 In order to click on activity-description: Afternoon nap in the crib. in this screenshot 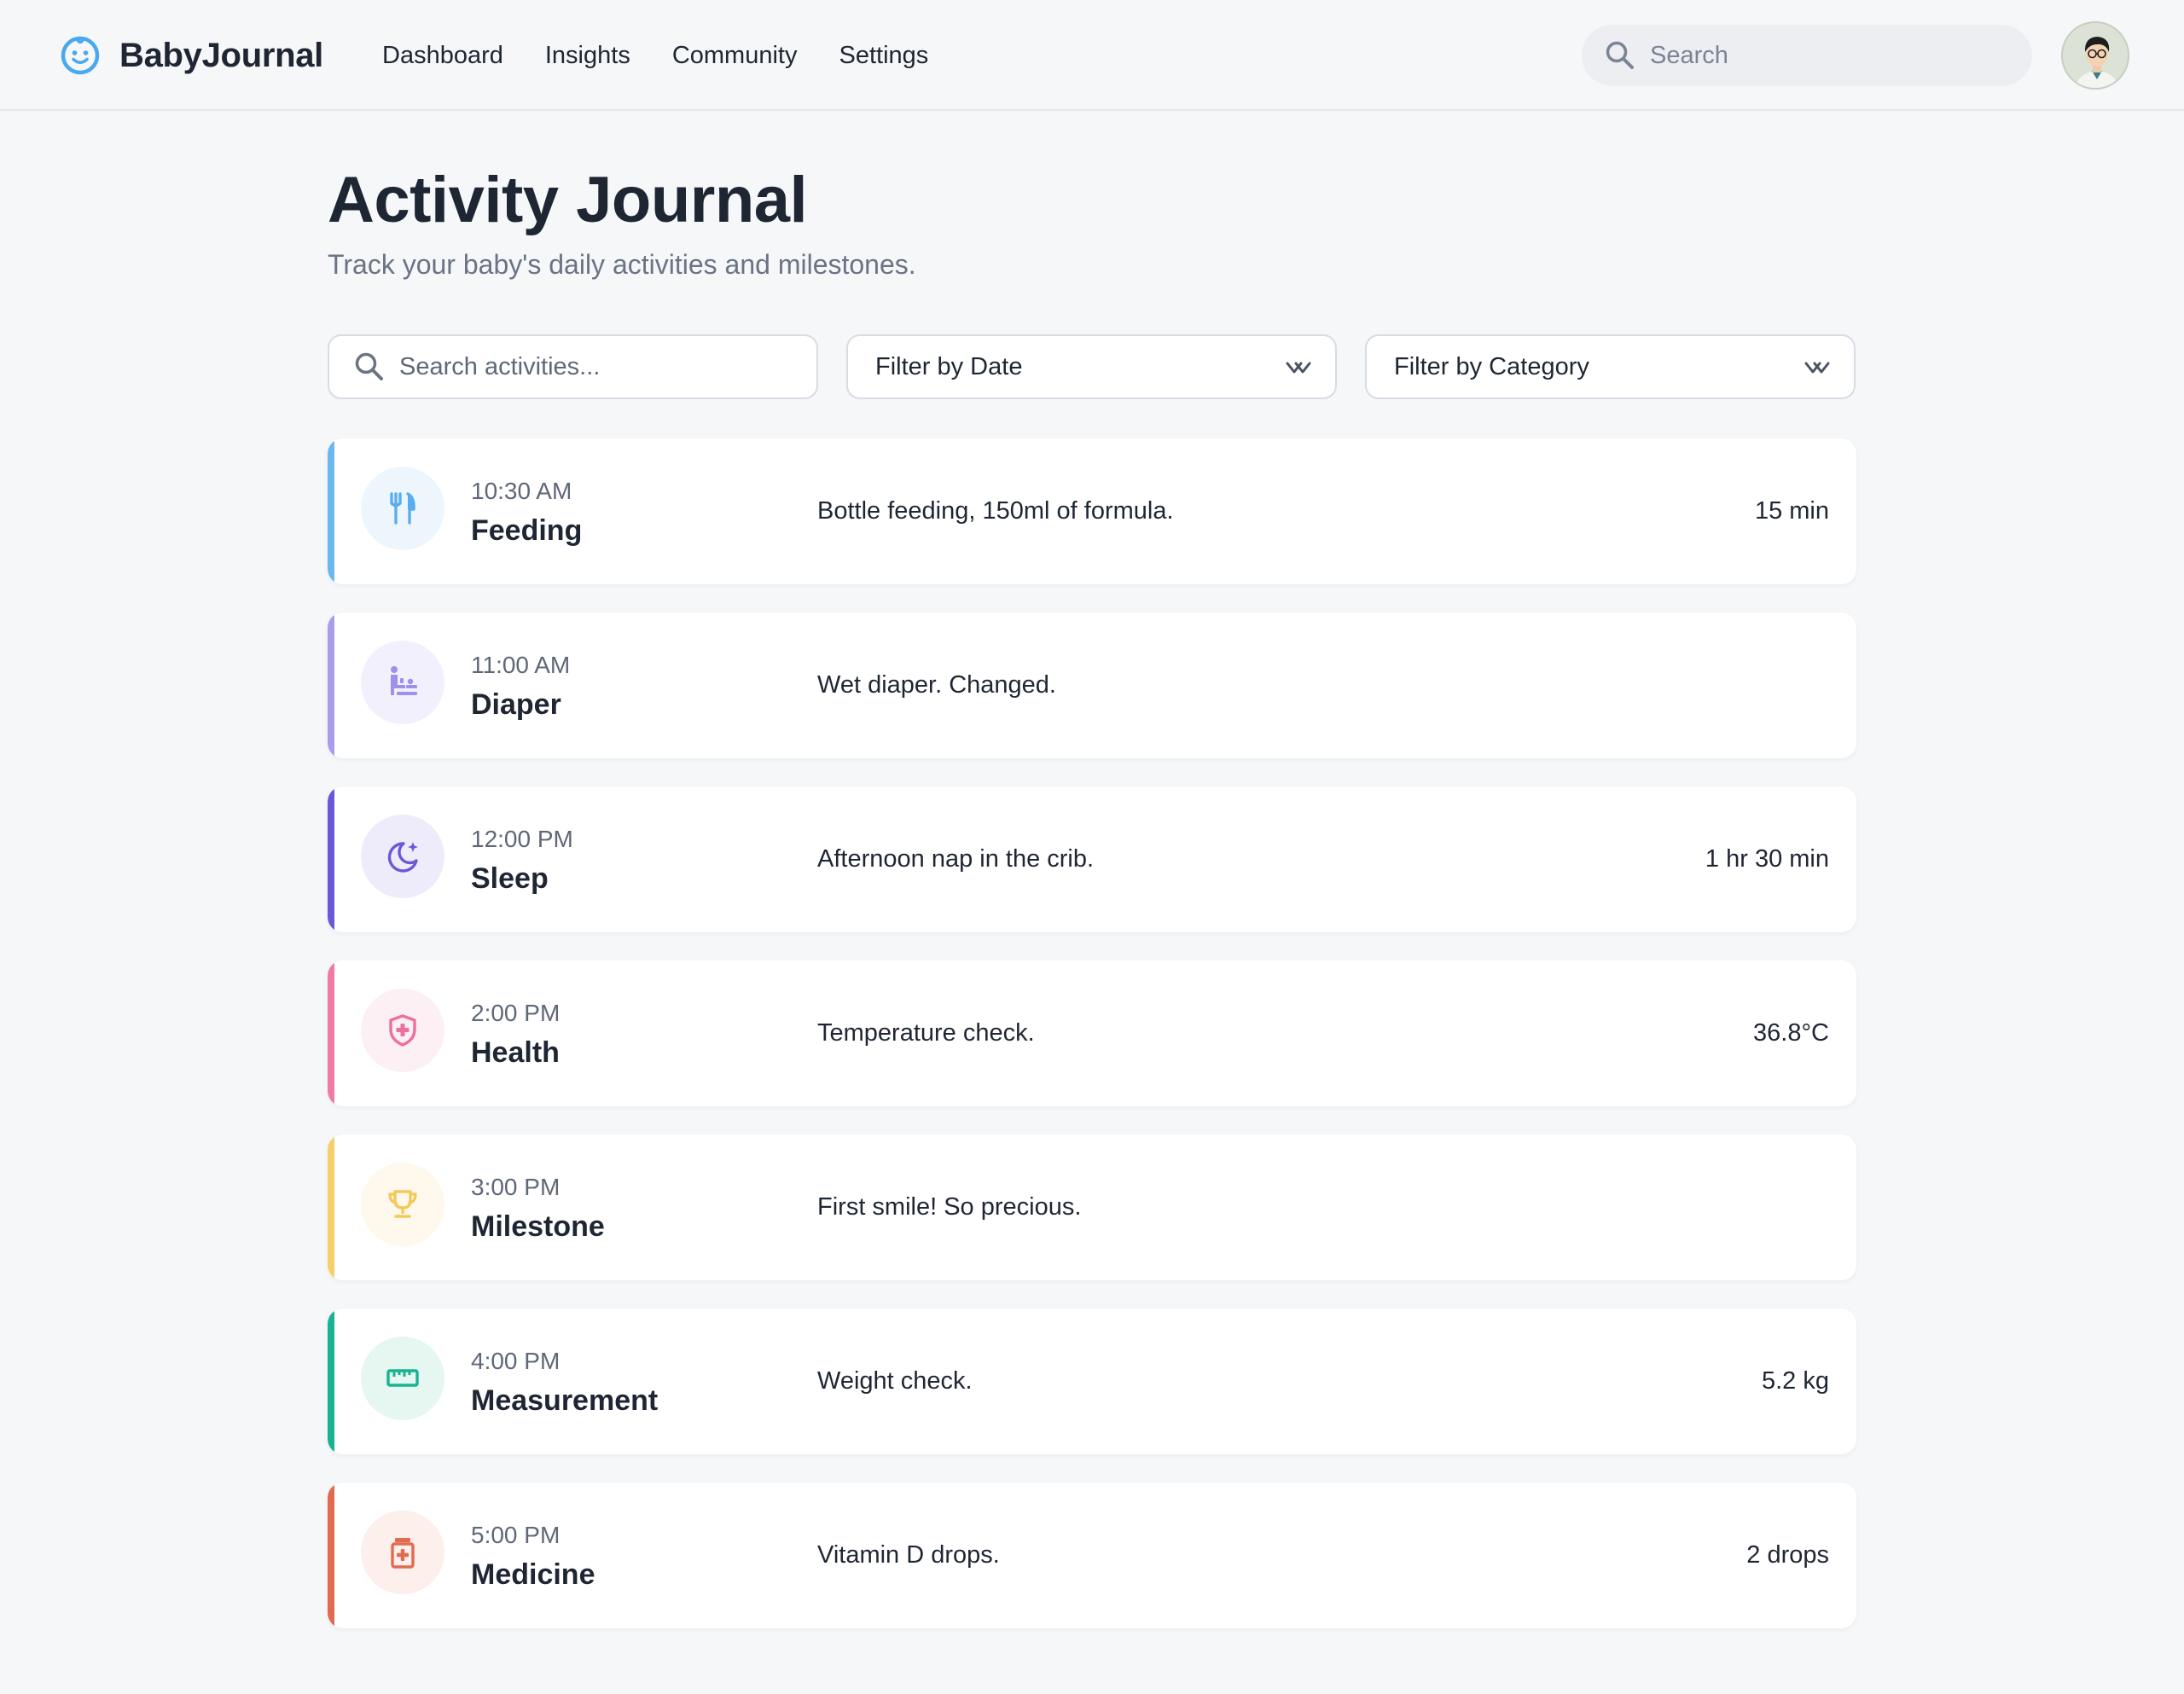, I will do `click(956, 859)`.